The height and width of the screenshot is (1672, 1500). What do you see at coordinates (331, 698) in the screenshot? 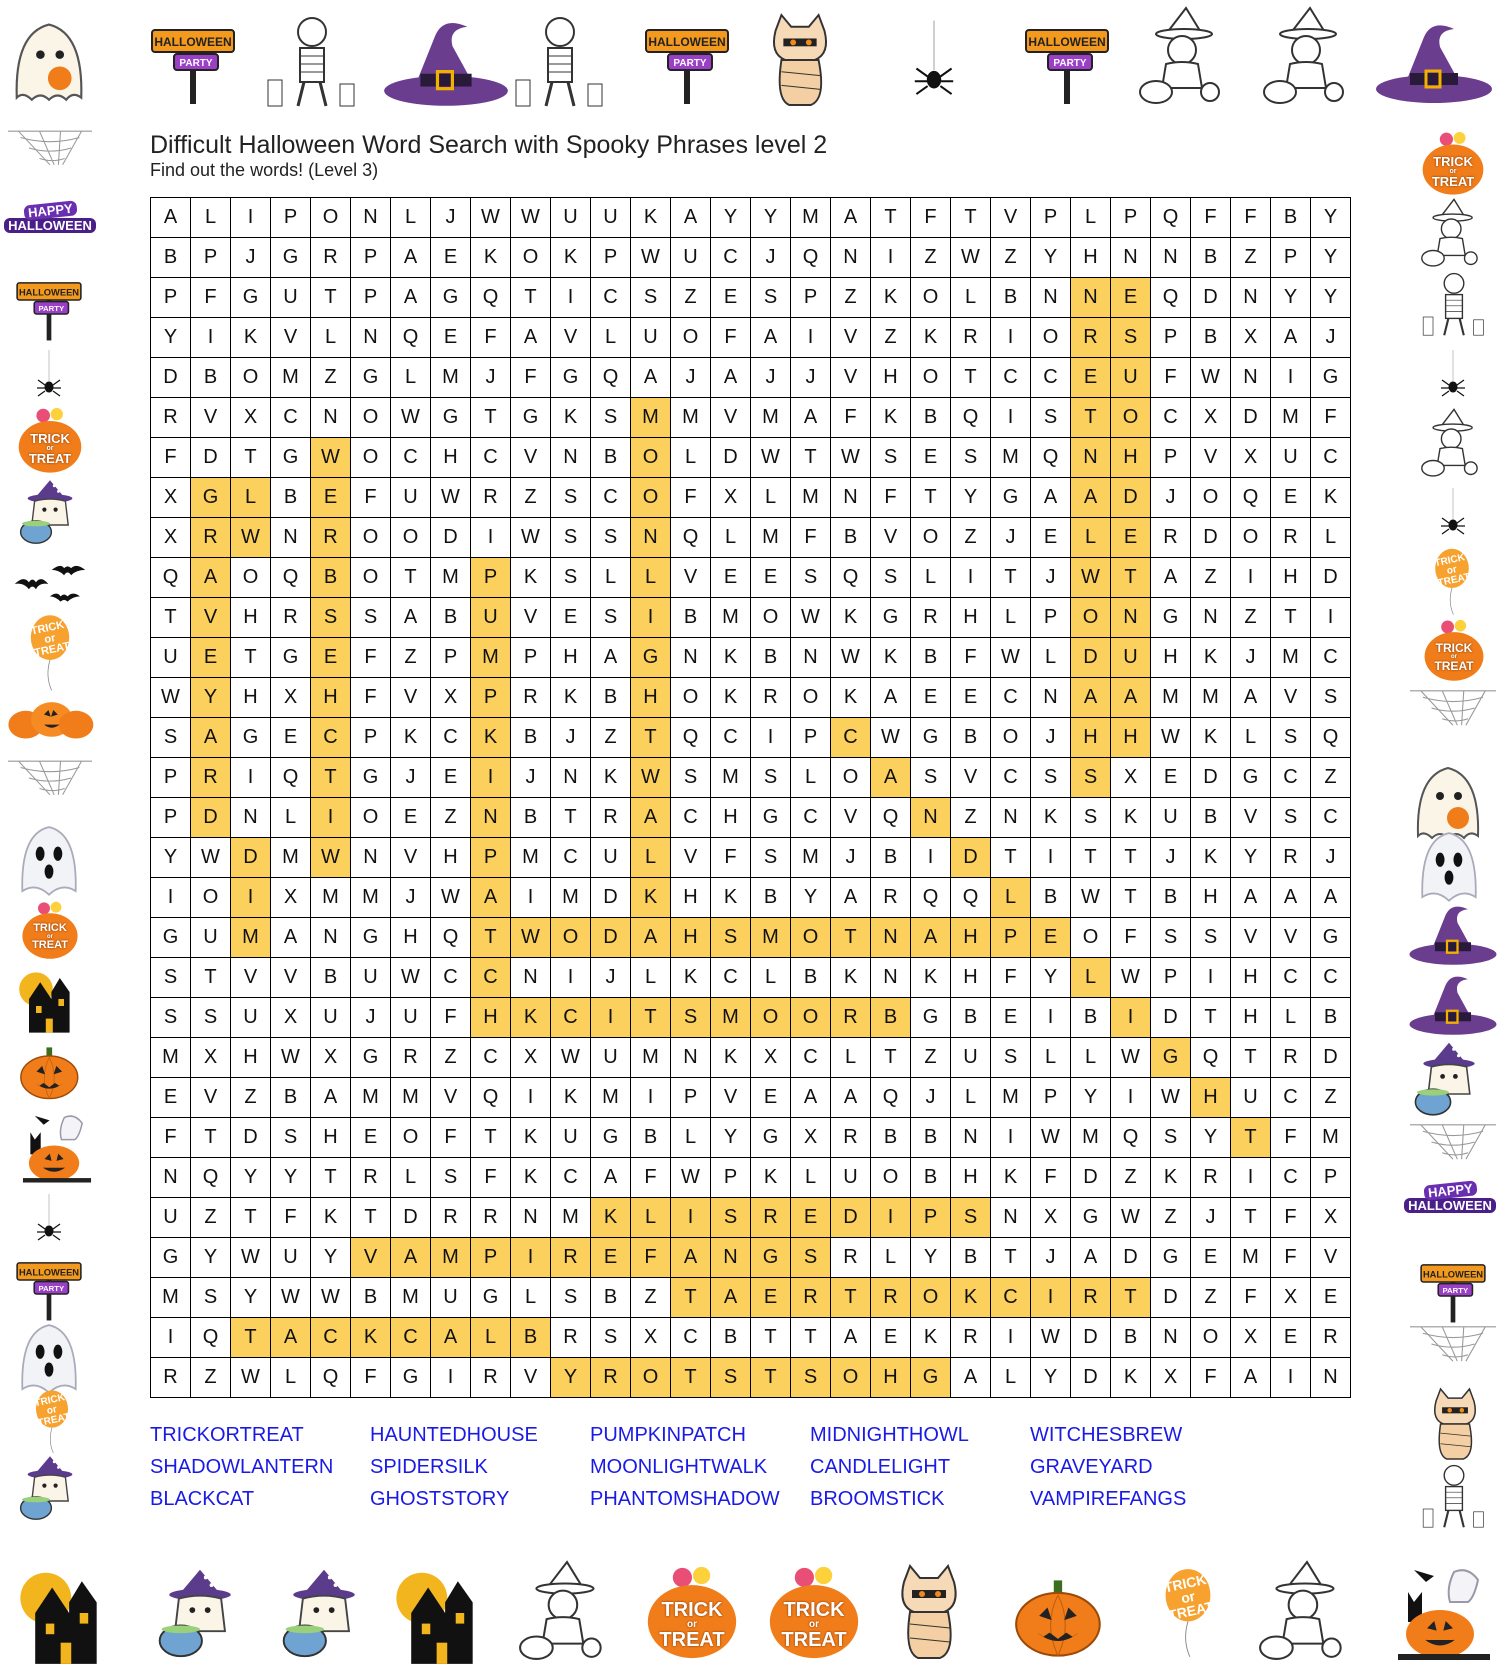
I see `grid-cell: H` at bounding box center [331, 698].